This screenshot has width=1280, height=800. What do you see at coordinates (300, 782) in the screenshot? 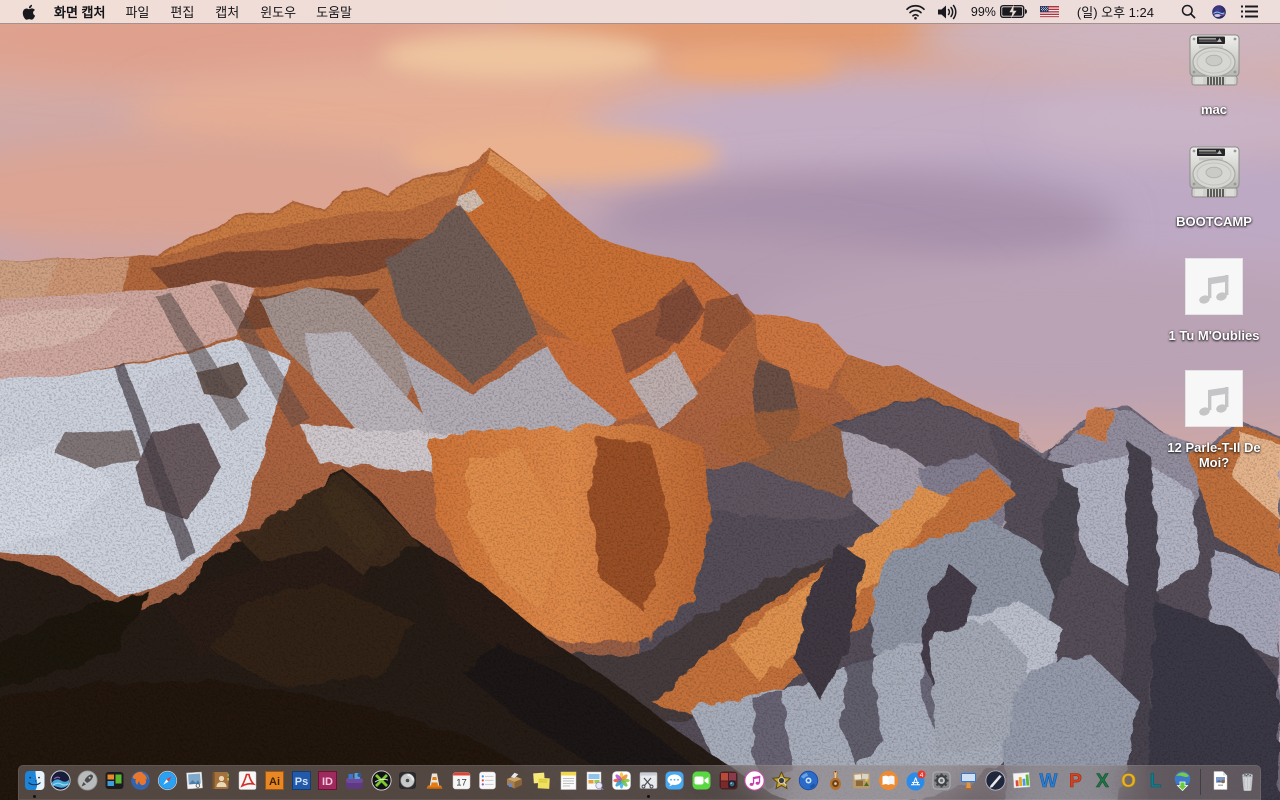
I see `svg-text: Ps` at bounding box center [300, 782].